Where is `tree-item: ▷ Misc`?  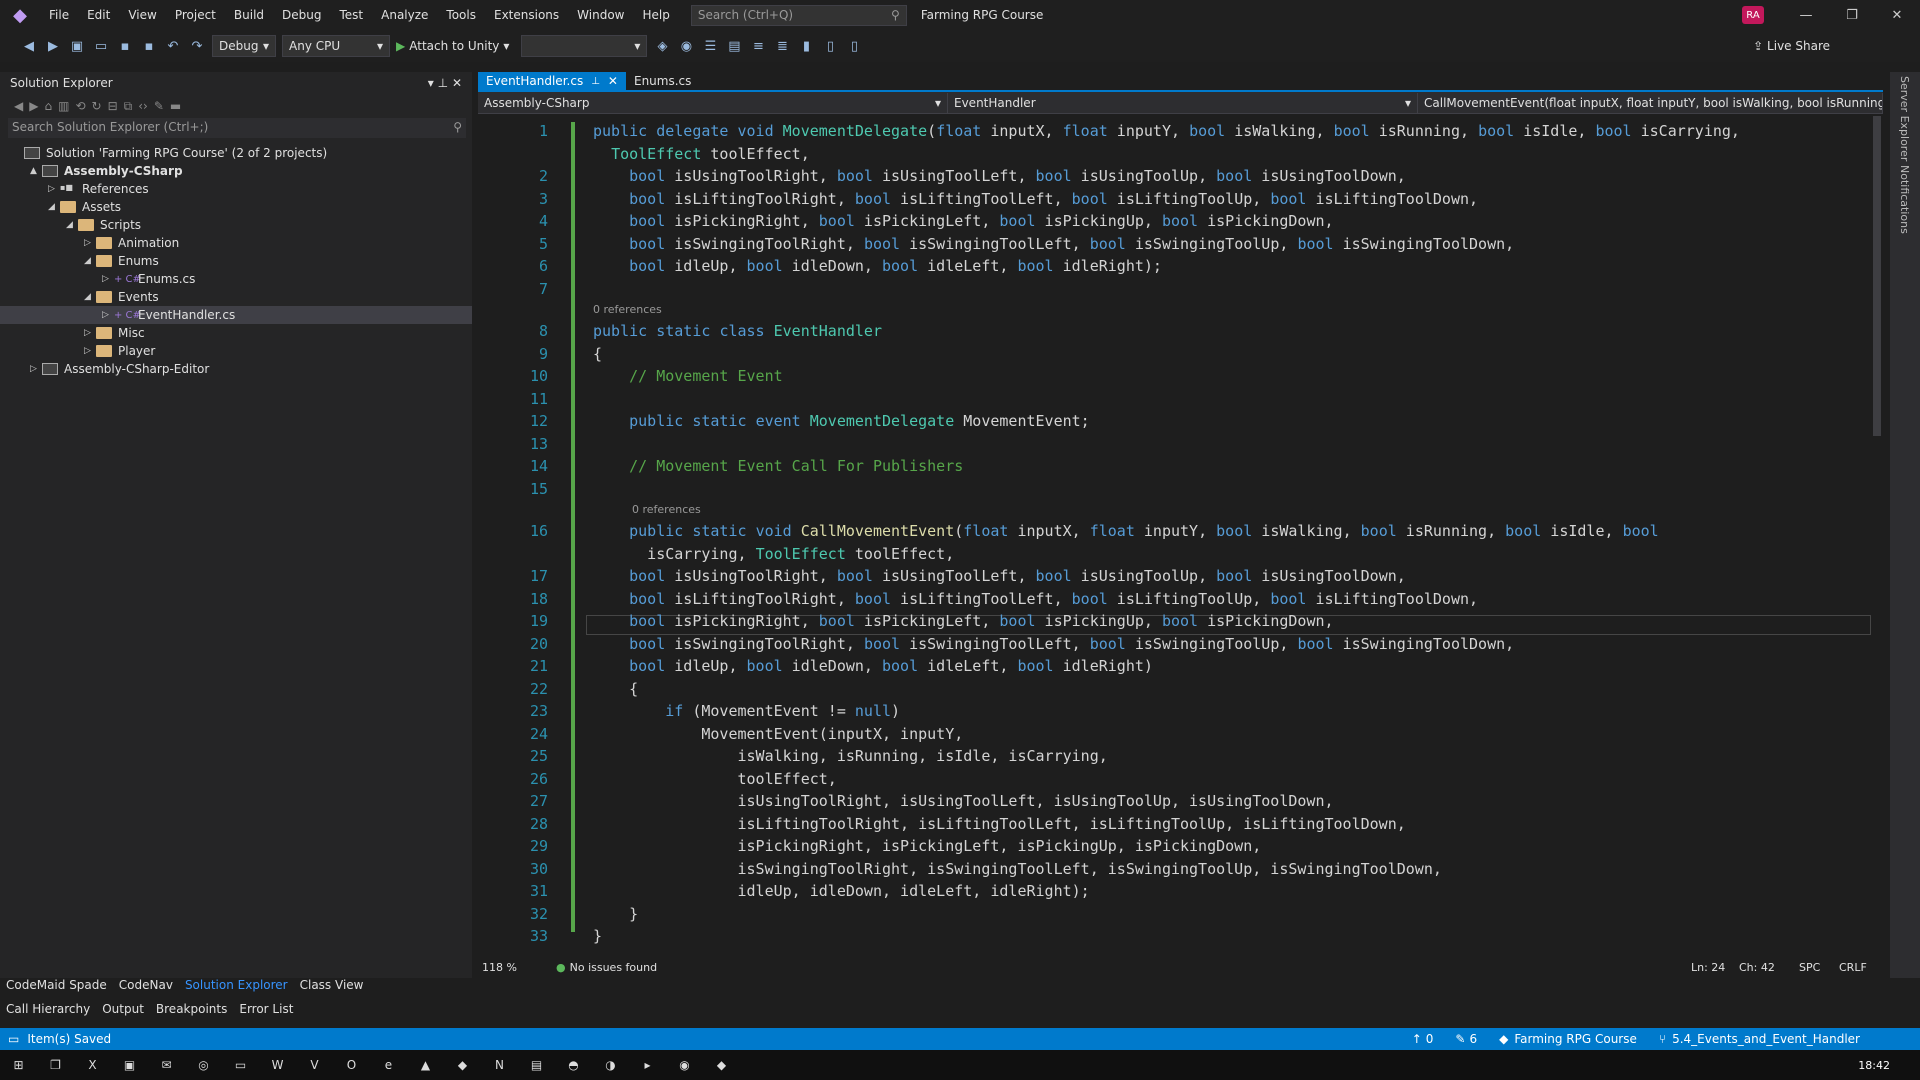
tree-item: ▷ Misc is located at coordinates (236, 333).